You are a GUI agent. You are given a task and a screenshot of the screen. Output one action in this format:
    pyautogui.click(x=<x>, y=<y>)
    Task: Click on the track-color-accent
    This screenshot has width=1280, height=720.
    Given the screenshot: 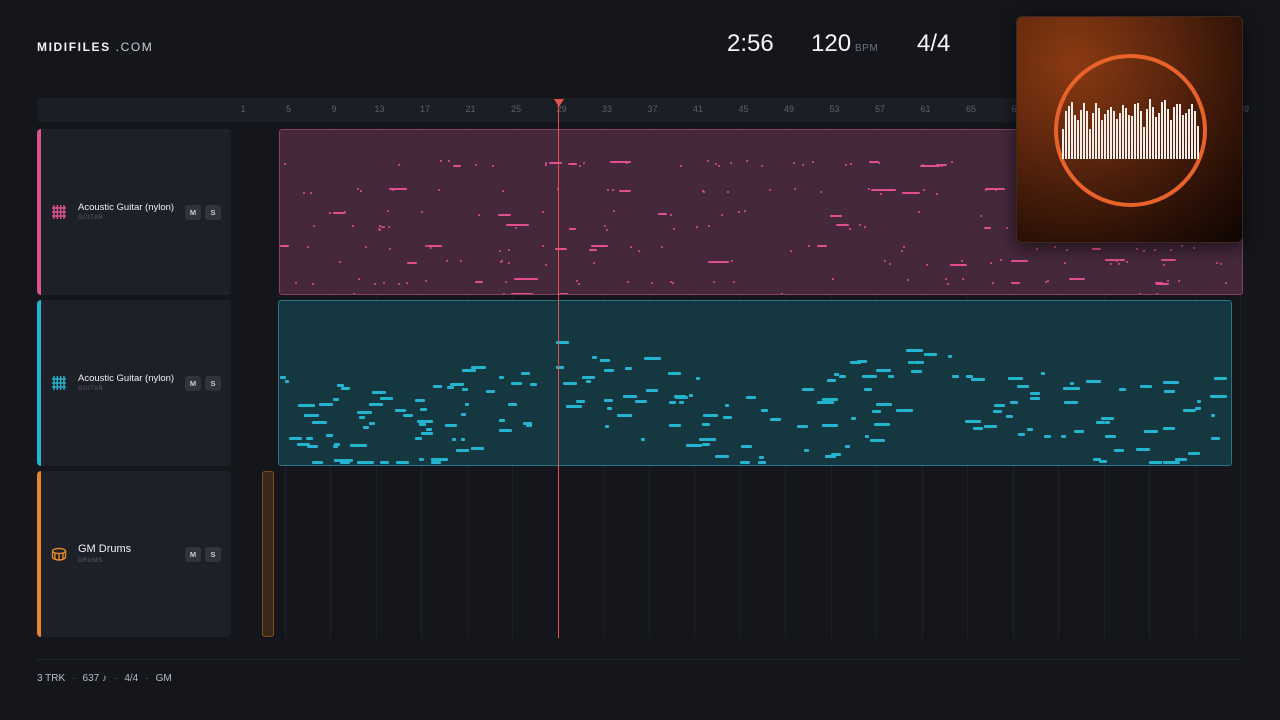 What is the action you would take?
    pyautogui.click(x=39, y=383)
    